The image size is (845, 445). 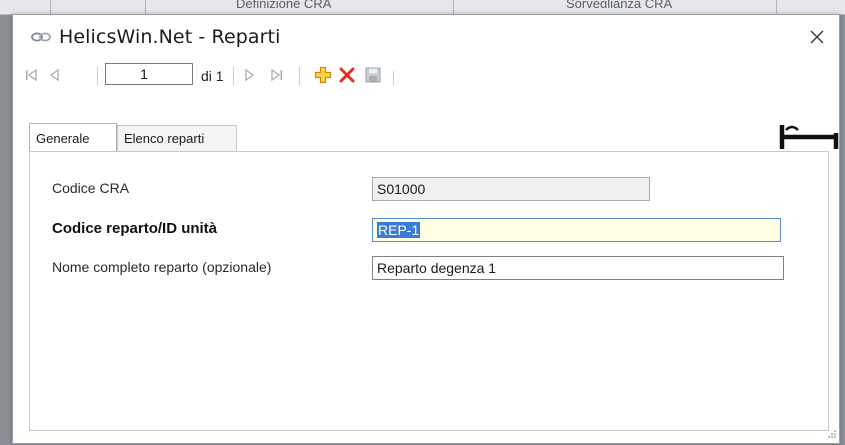 I want to click on record-position-input, so click(x=149, y=74).